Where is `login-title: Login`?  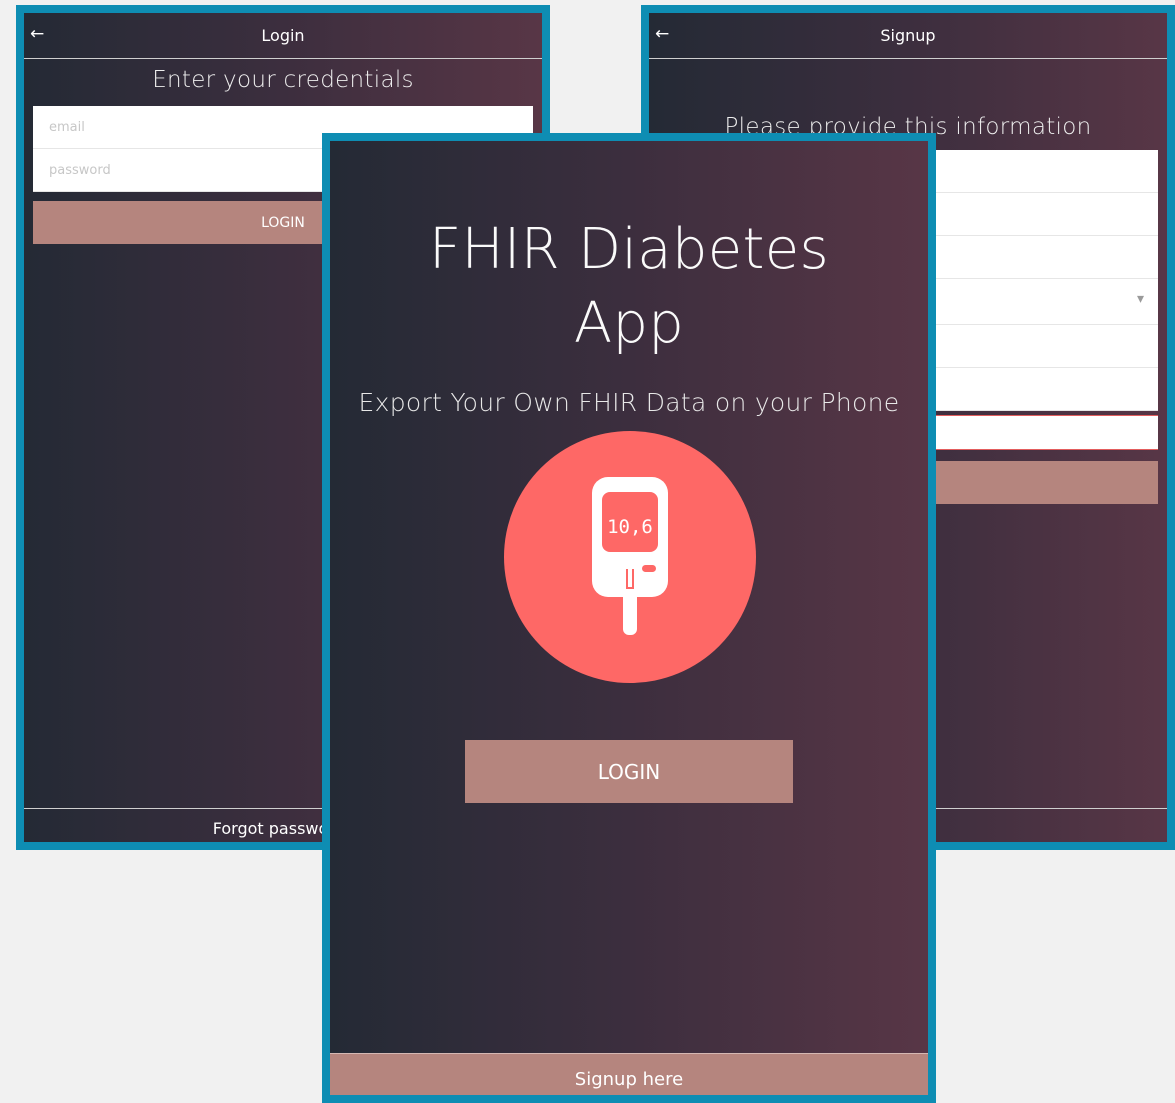 login-title: Login is located at coordinates (283, 35).